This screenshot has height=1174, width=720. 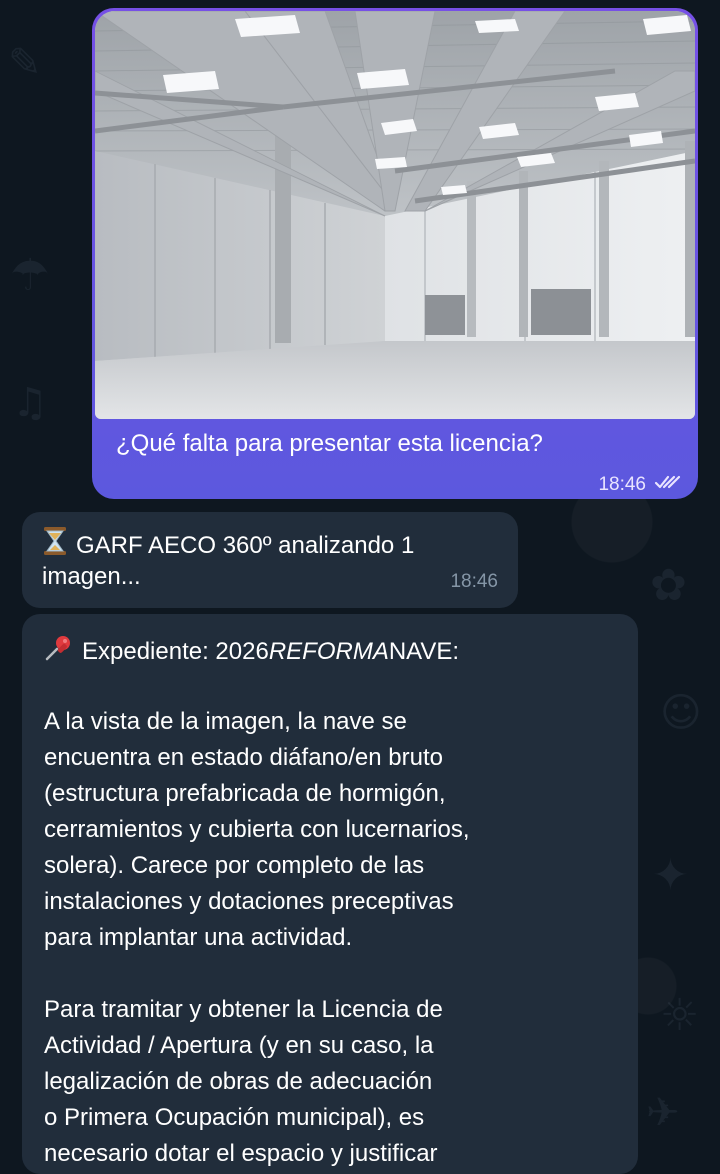 I want to click on reply-text-line: o Primera Ocupación municipal), es, so click(x=234, y=1117).